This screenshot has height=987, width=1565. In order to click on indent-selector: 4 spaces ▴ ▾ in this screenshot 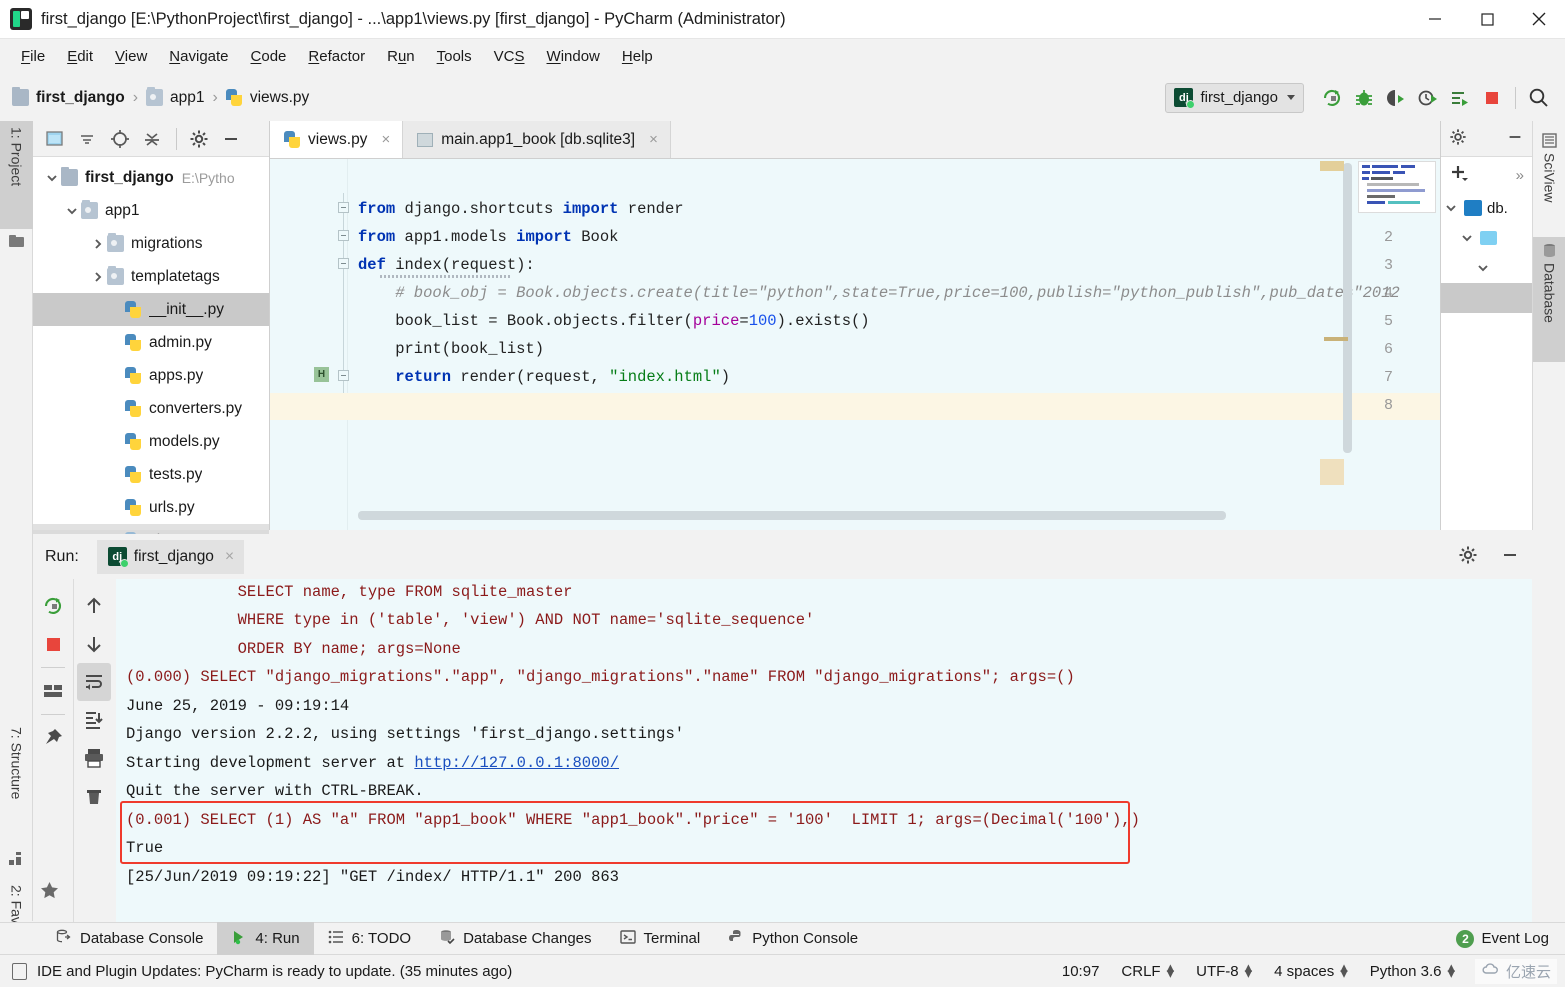, I will do `click(1311, 970)`.